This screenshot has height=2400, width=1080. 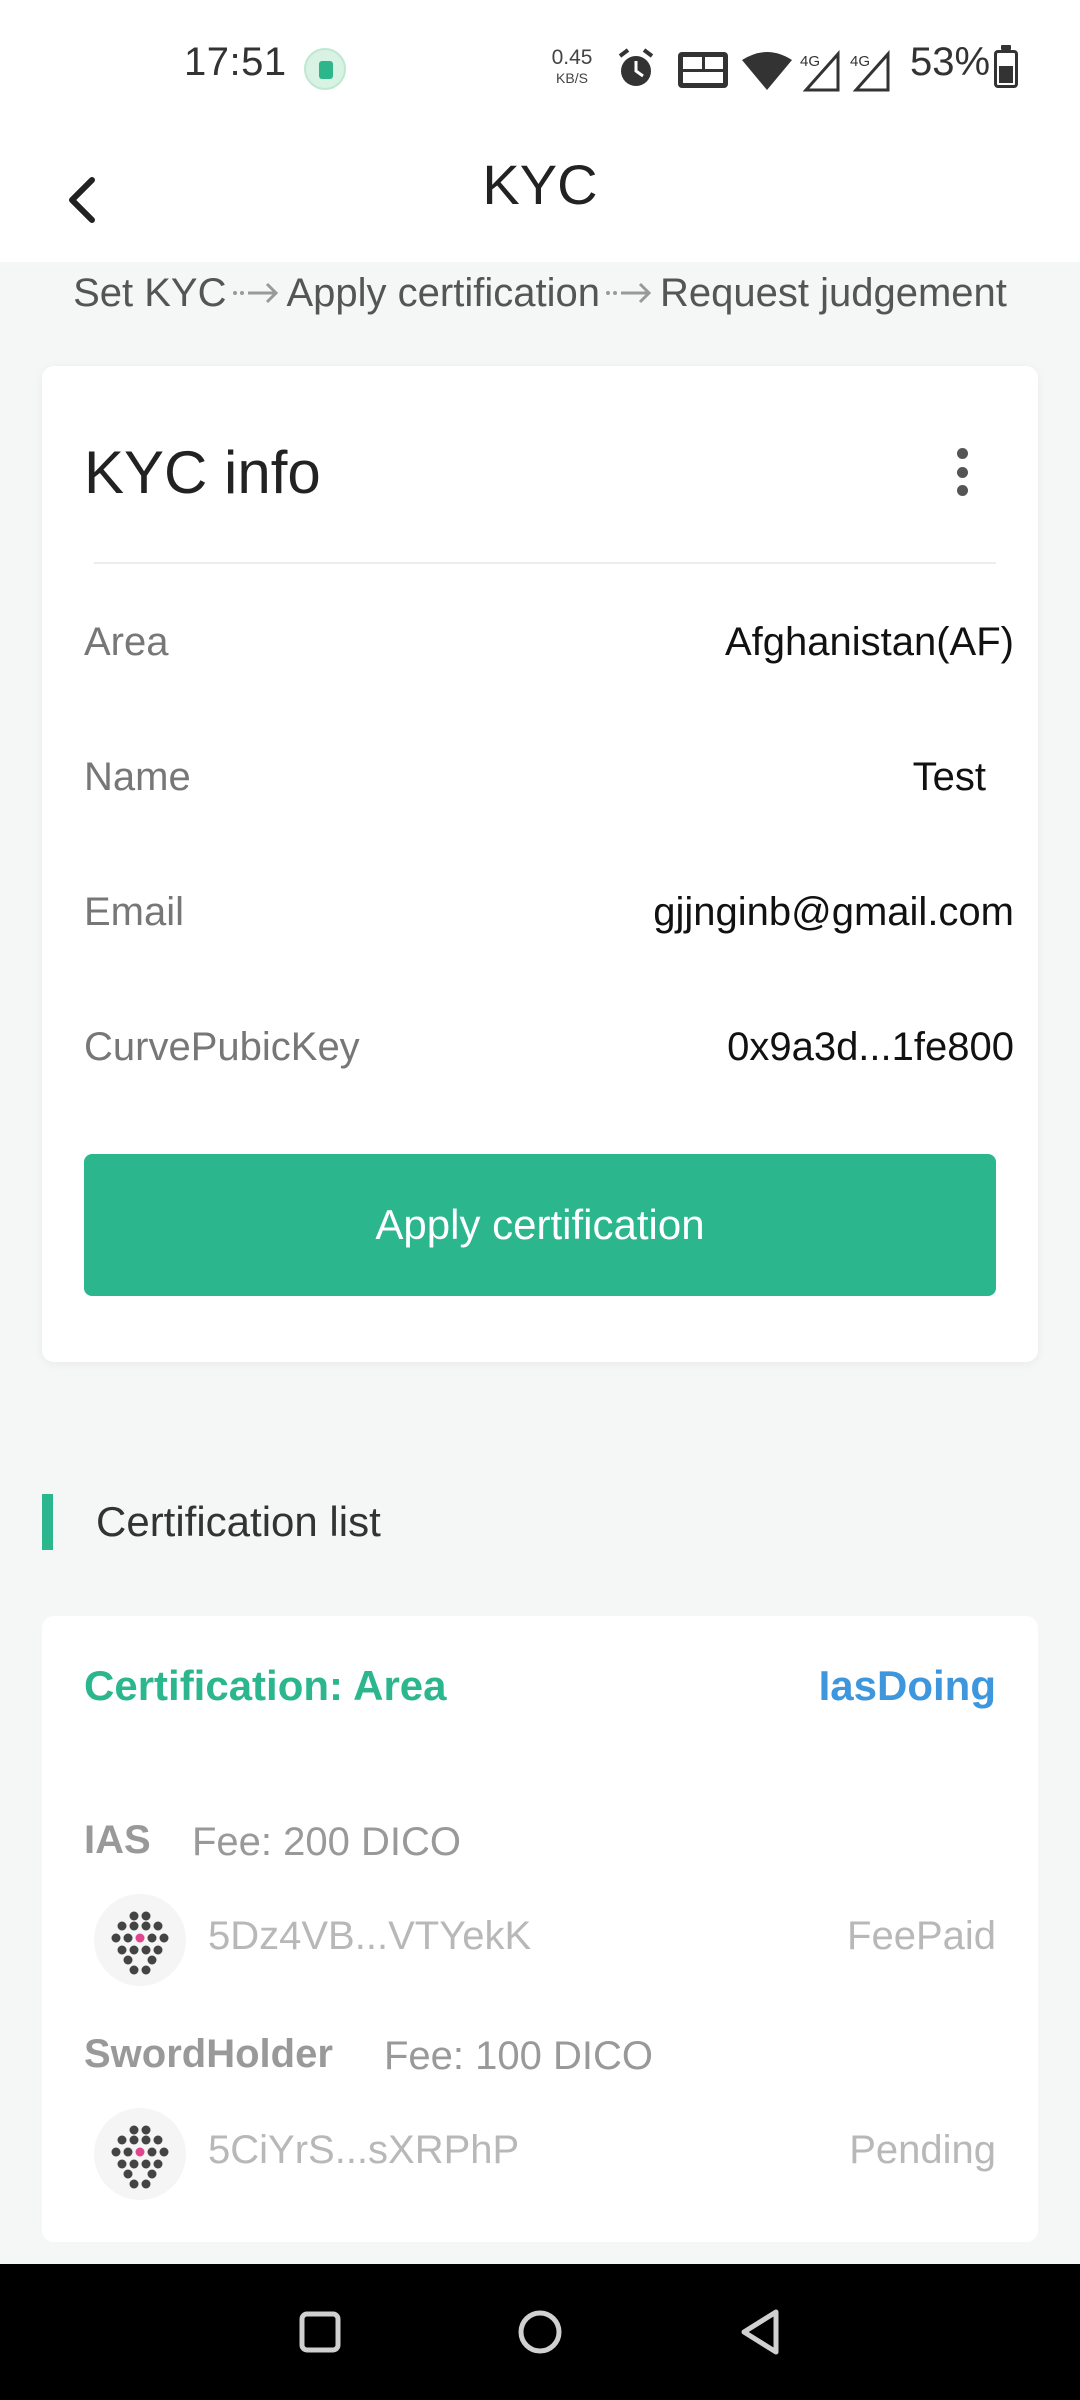 I want to click on certification-list-title: Certification list, so click(x=238, y=1521).